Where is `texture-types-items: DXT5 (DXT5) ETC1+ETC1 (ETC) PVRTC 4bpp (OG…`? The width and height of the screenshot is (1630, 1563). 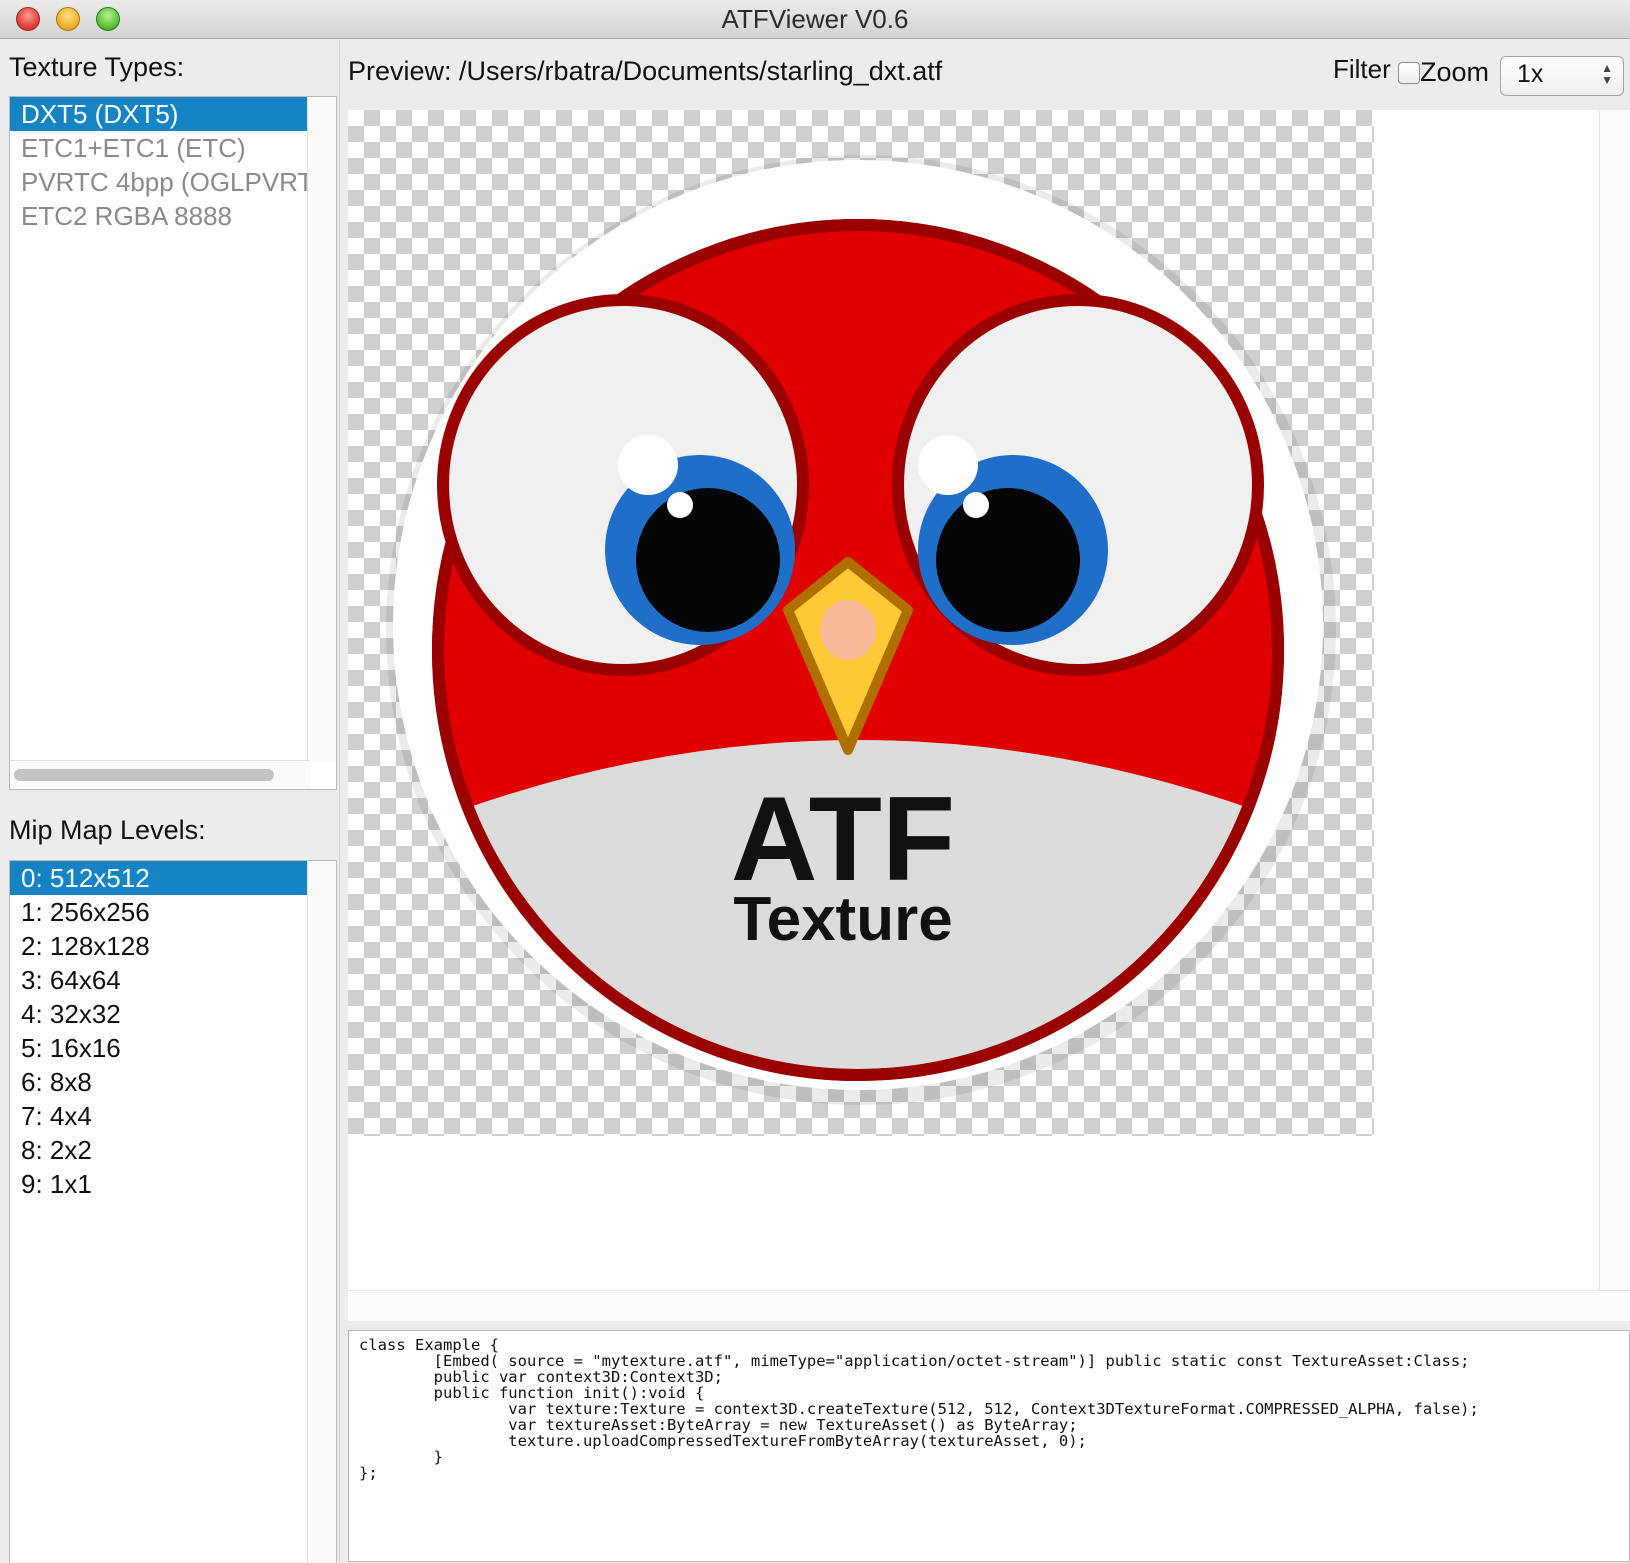
texture-types-items: DXT5 (DXT5) ETC1+ETC1 (ETC) PVRTC 4bpp (OG… is located at coordinates (160, 165).